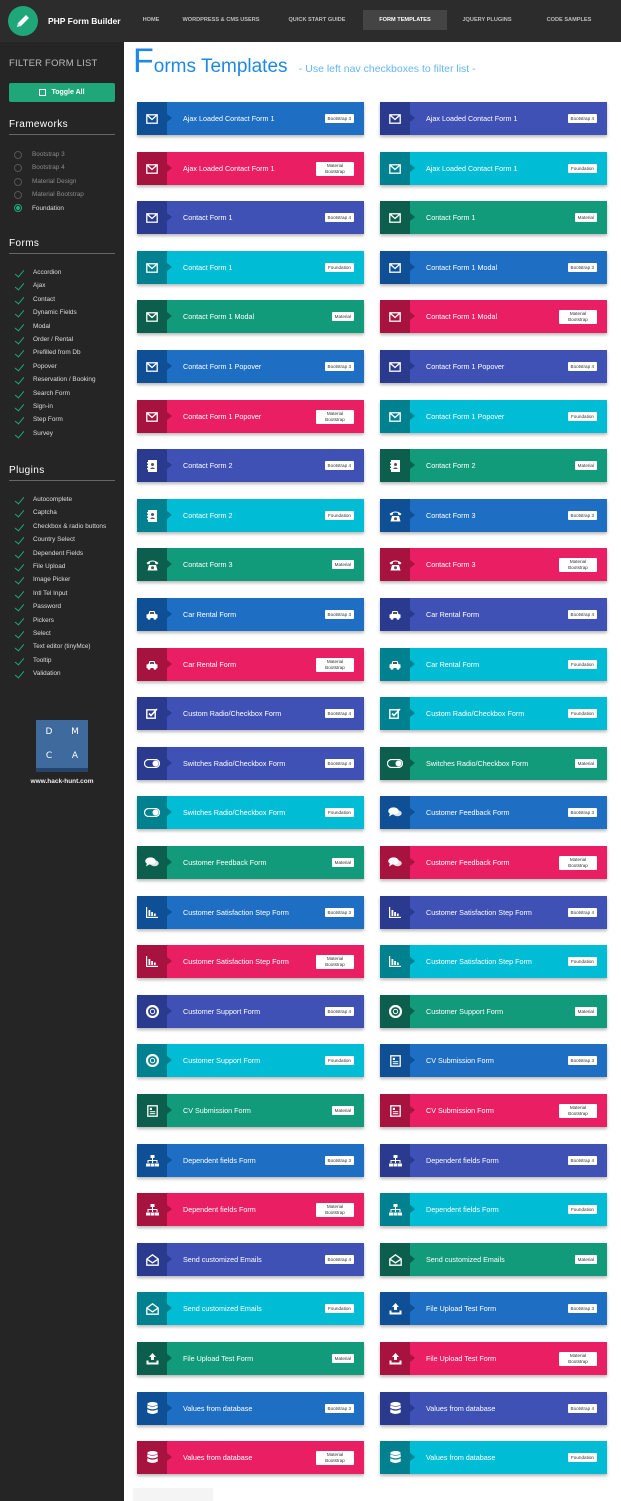  I want to click on nav-code-samples: CODE SAMPLES, so click(569, 20).